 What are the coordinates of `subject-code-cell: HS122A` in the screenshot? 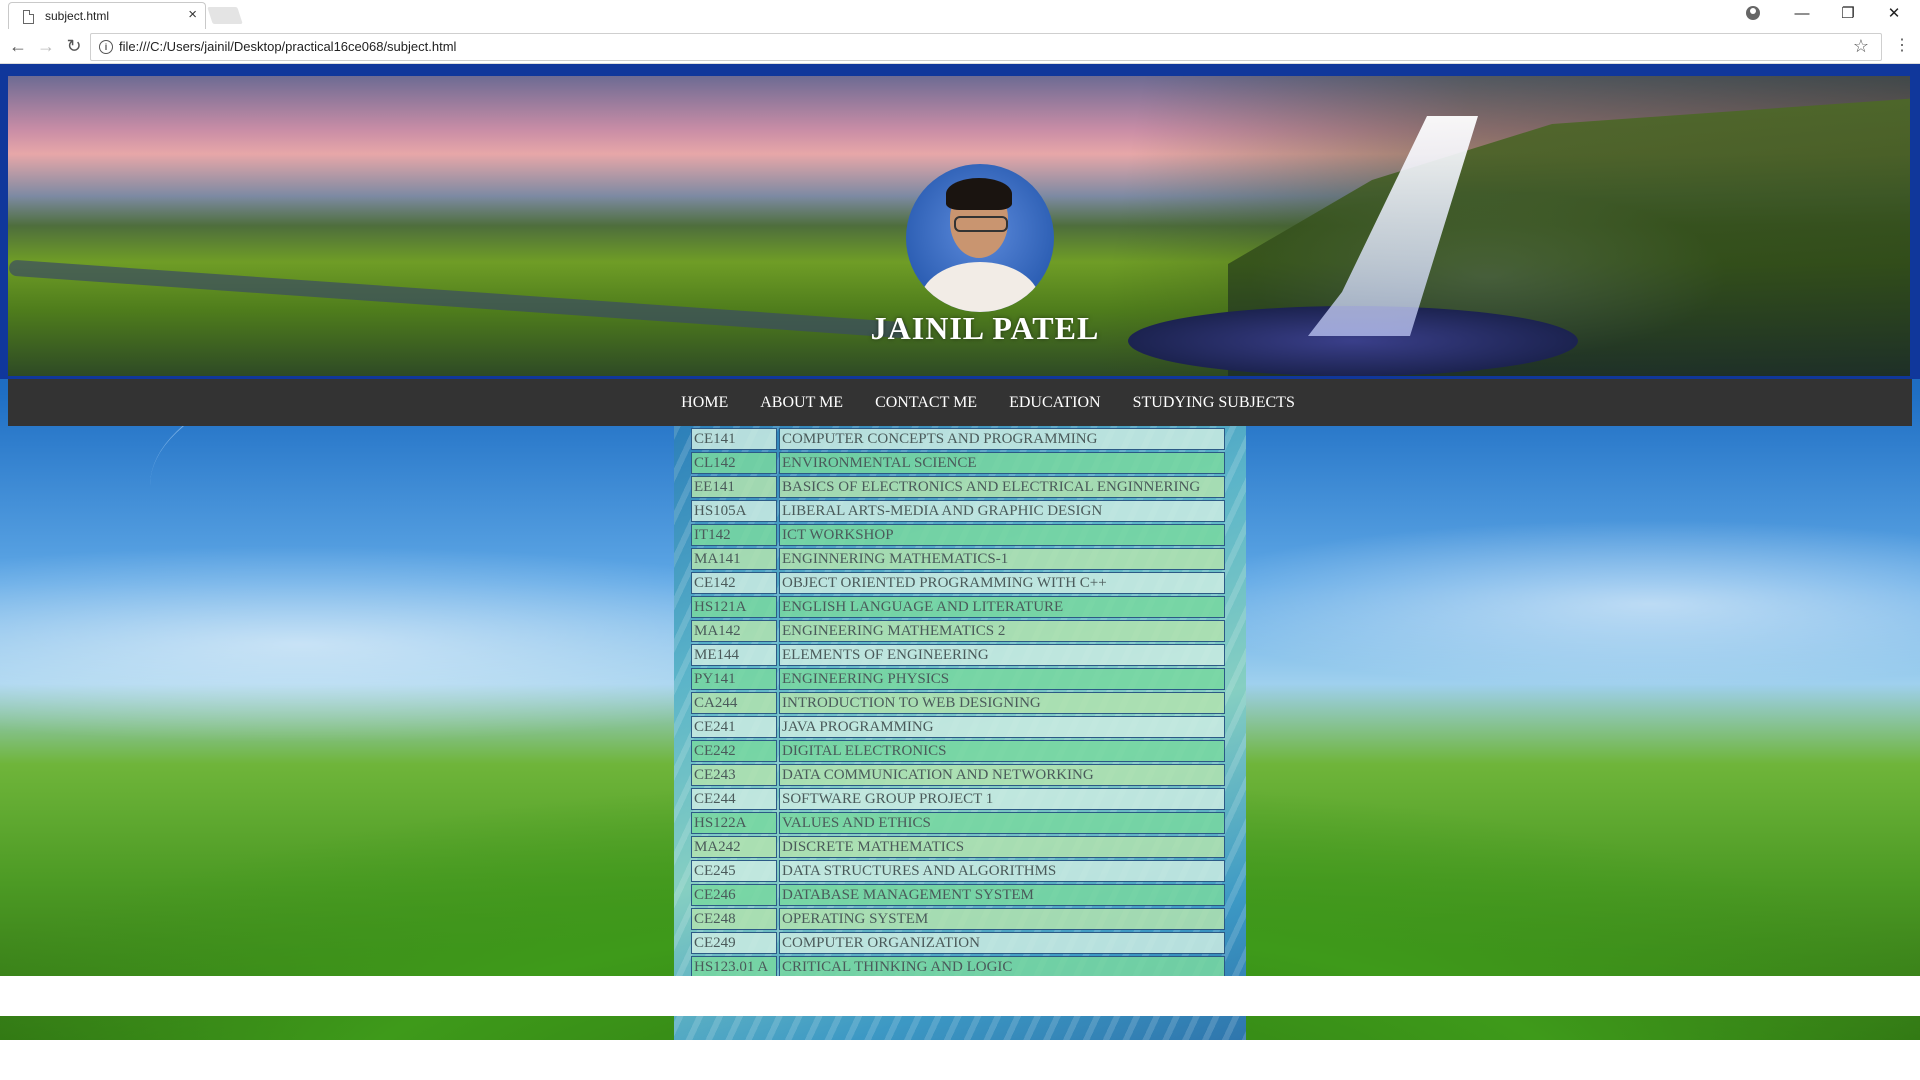 It's located at (734, 823).